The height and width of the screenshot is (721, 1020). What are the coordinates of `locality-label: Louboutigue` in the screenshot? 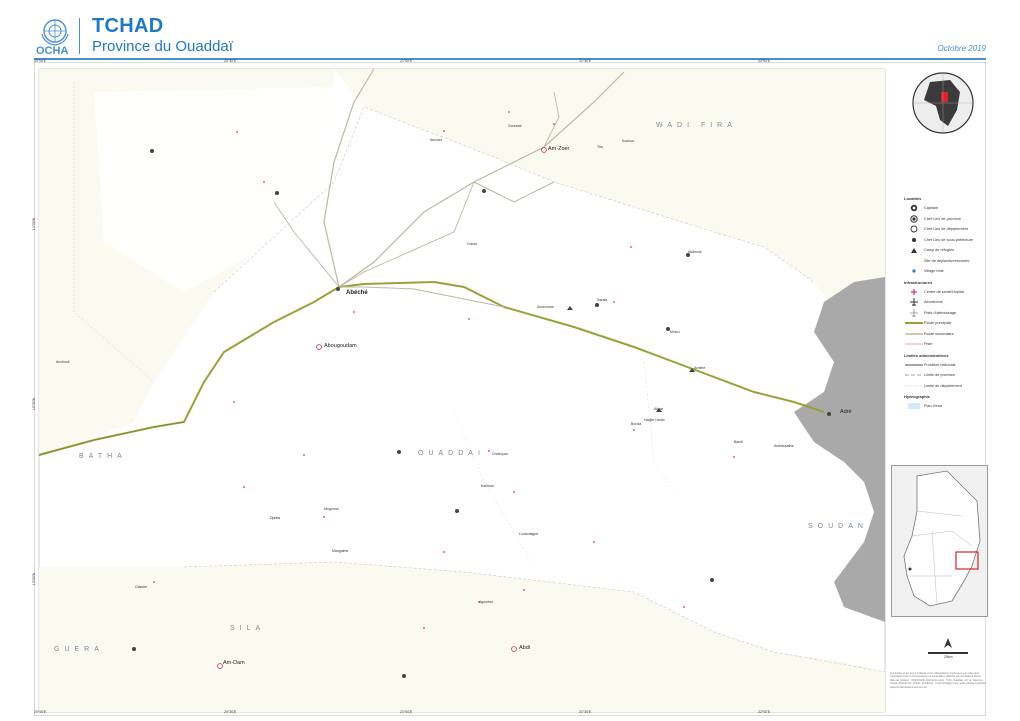 It's located at (529, 534).